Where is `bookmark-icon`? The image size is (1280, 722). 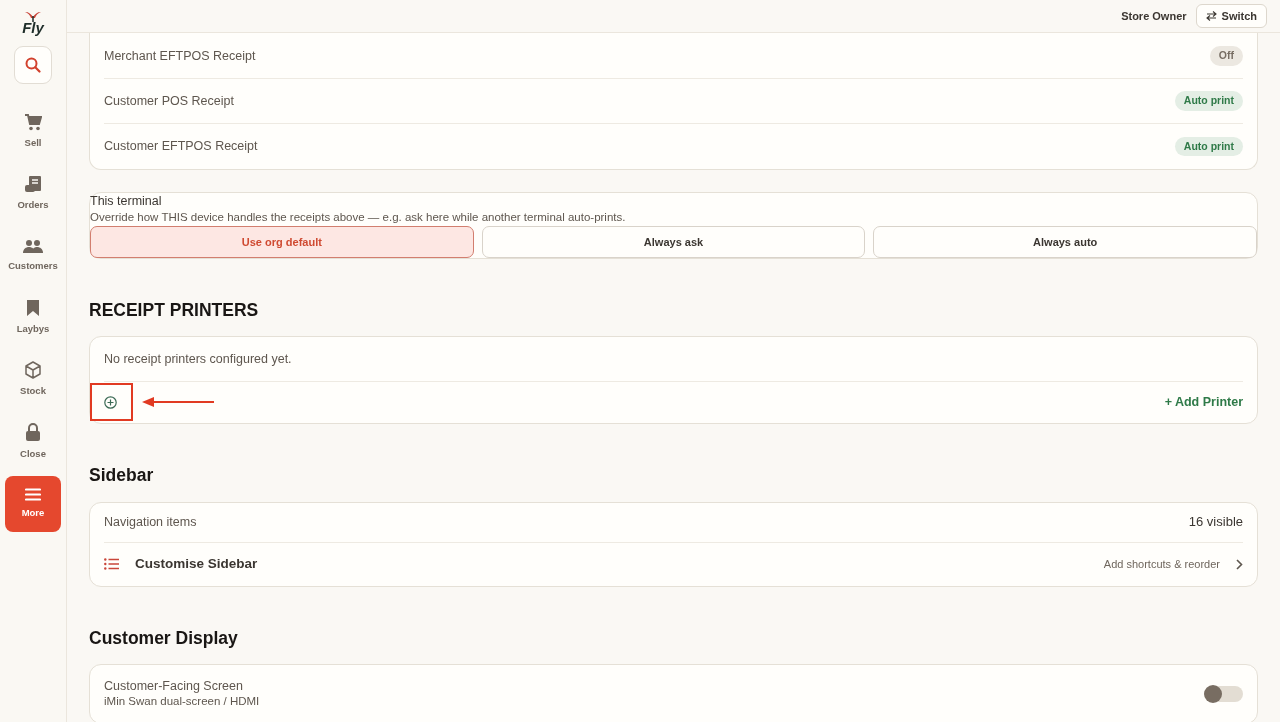 bookmark-icon is located at coordinates (33, 308).